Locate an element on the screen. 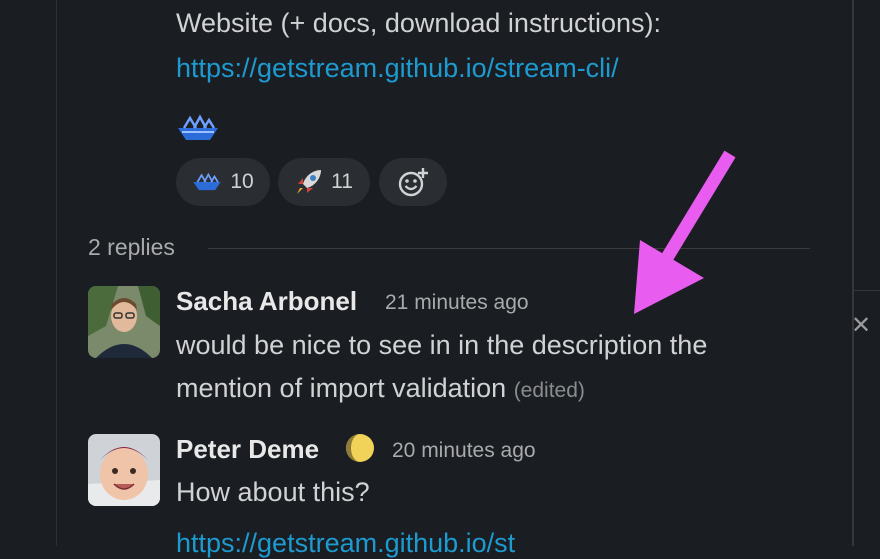  right-pane is located at coordinates (866, 273).